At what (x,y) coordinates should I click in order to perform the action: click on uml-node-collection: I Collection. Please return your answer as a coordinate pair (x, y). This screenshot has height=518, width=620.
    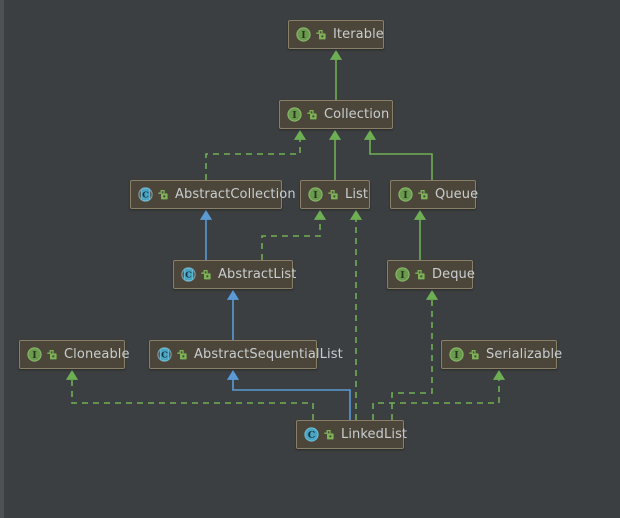
    Looking at the image, I should click on (336, 114).